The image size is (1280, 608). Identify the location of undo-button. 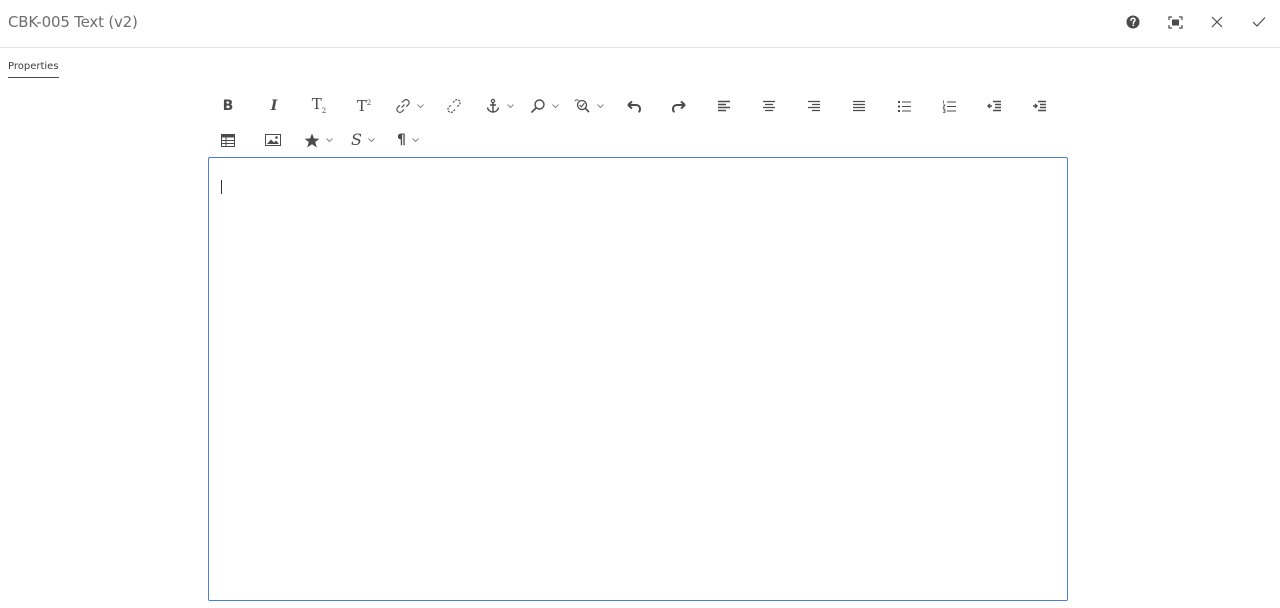
(634, 106).